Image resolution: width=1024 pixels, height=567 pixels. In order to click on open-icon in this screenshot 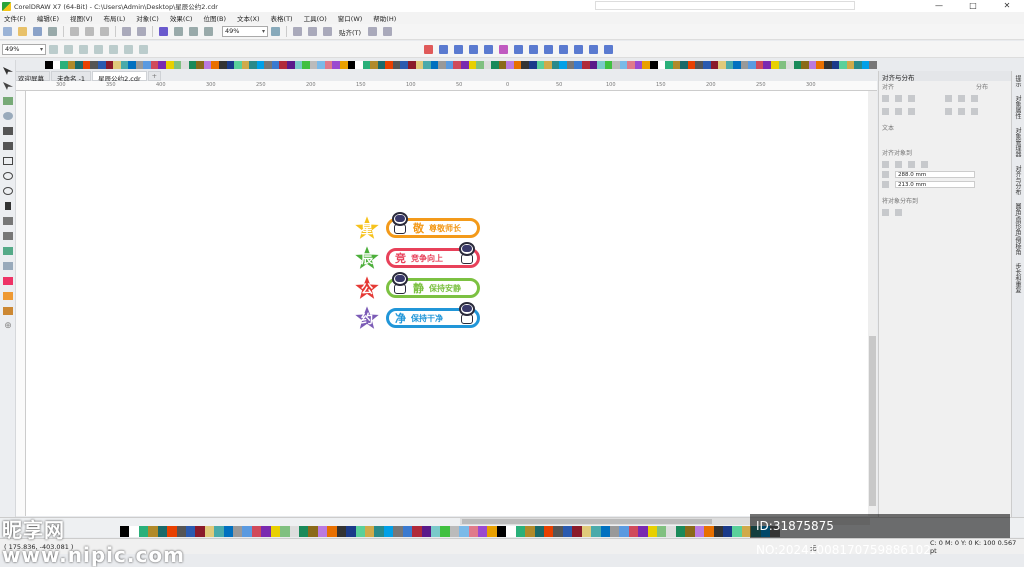, I will do `click(22, 31)`.